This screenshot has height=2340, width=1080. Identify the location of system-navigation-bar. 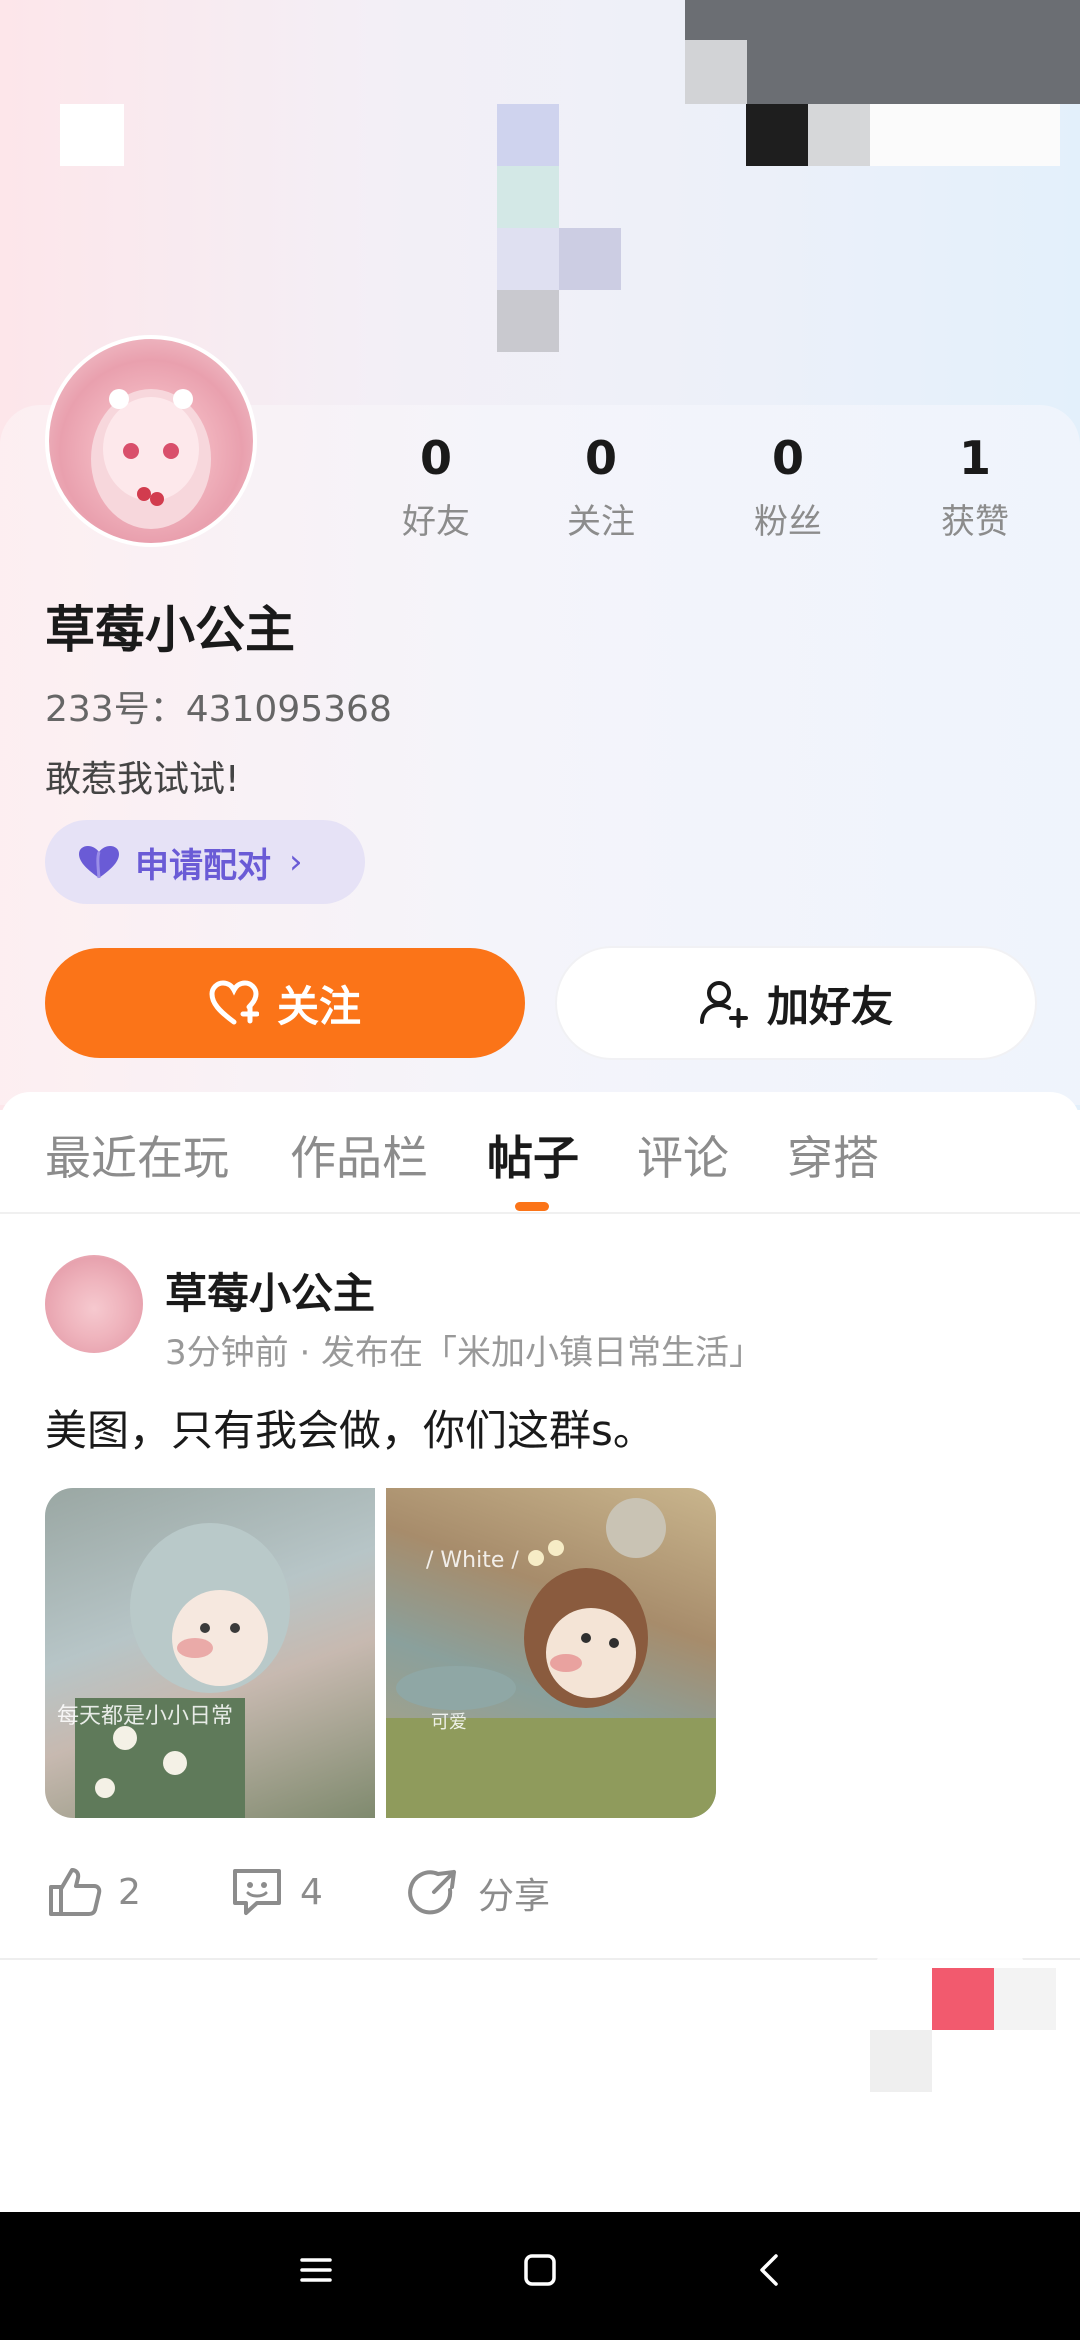
(540, 2276).